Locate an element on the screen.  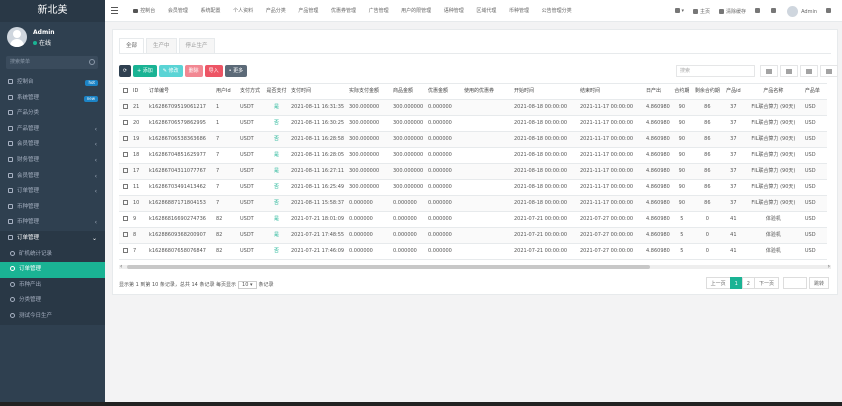
more-button: • 更多 is located at coordinates (236, 71).